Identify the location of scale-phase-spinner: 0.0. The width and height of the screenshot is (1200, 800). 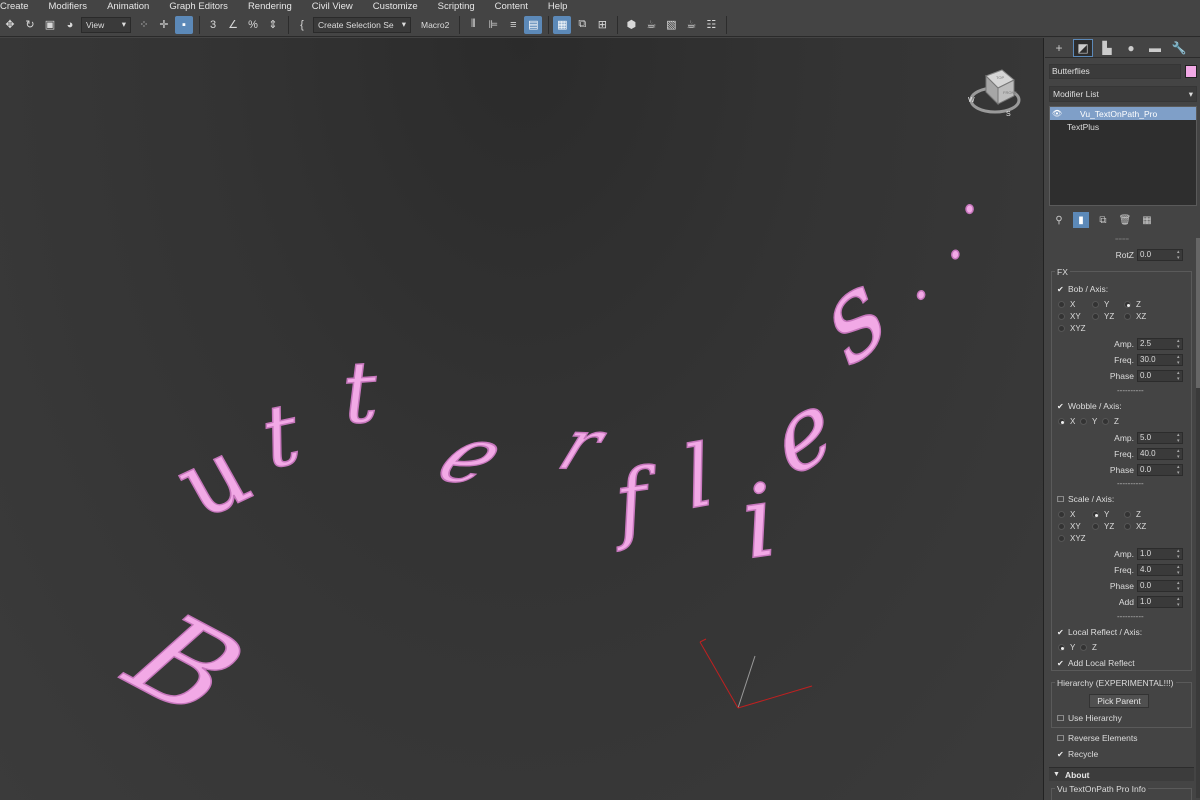
(1160, 586).